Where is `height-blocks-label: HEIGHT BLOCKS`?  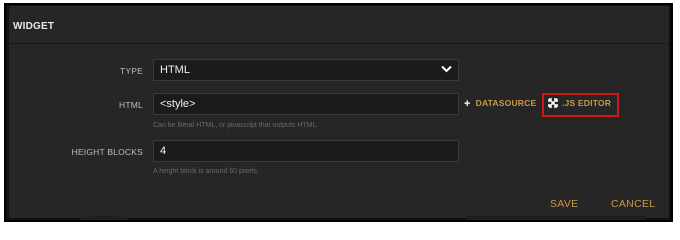 height-blocks-label: HEIGHT BLOCKS is located at coordinates (107, 152).